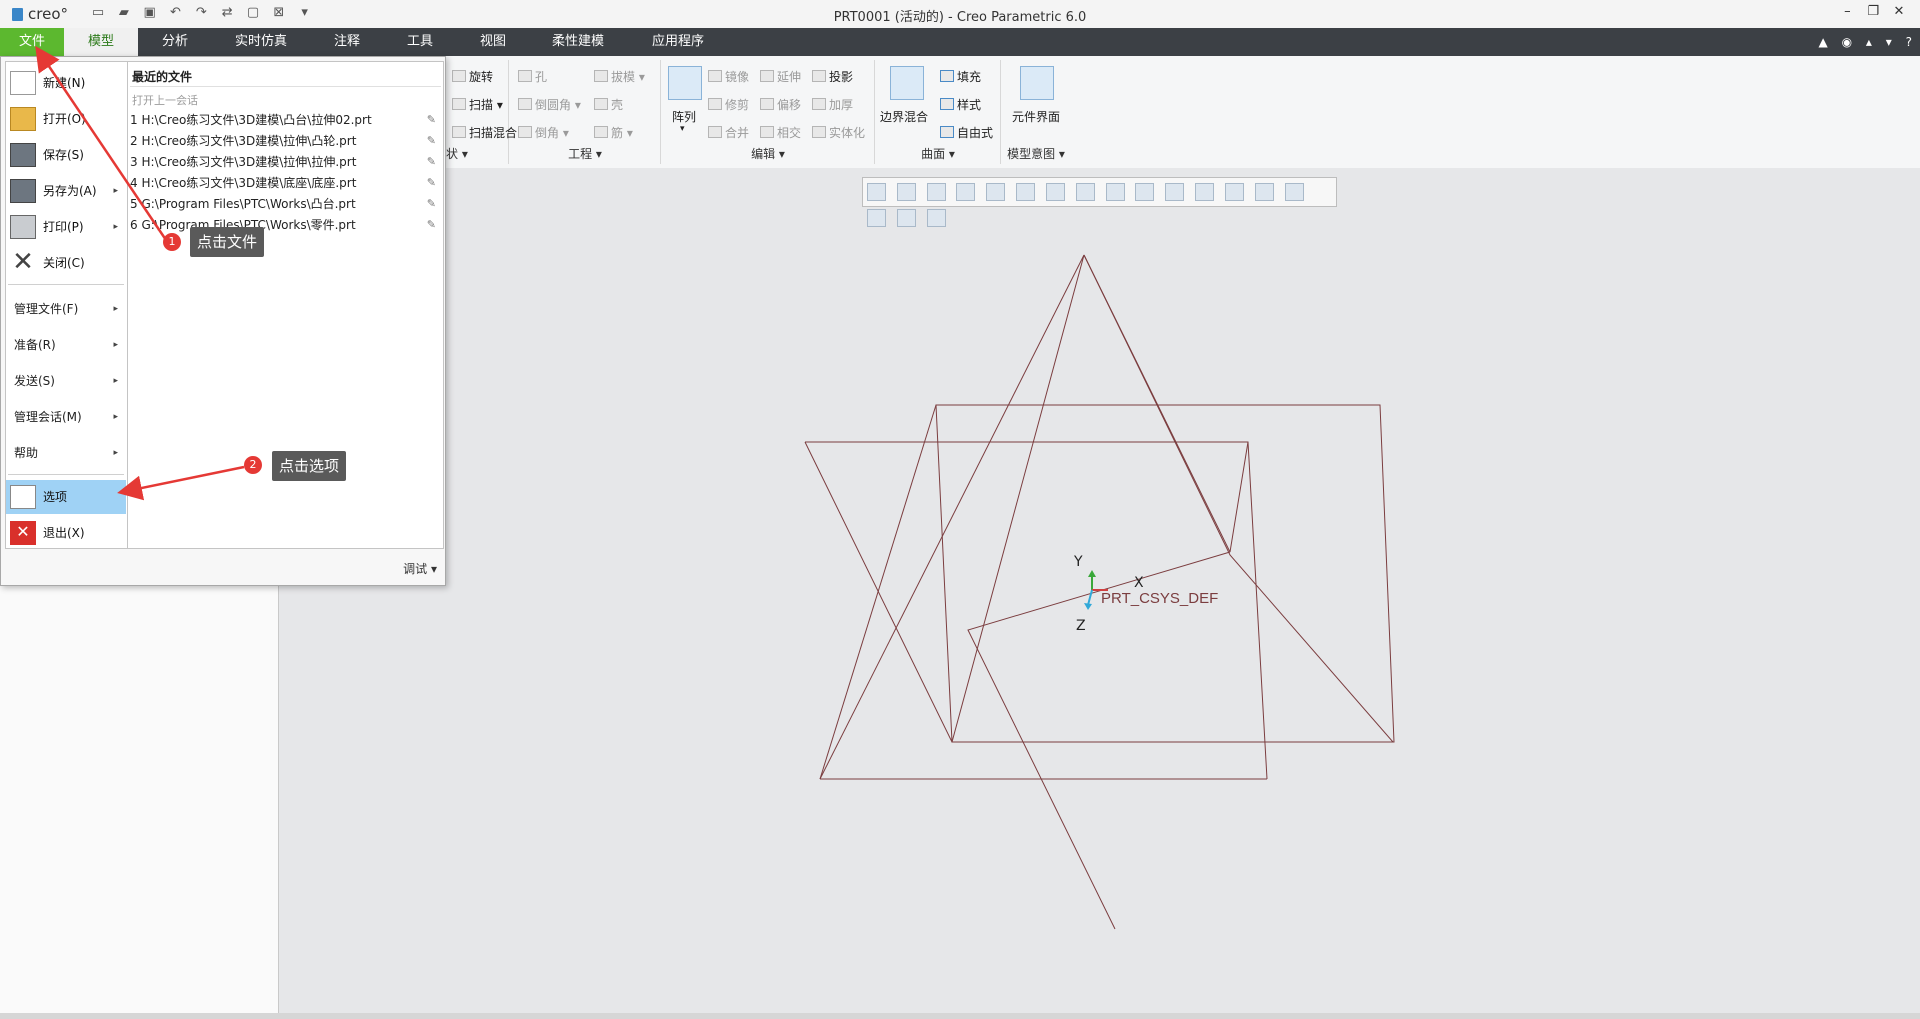  Describe the element at coordinates (309, 466) in the screenshot. I see `callout-click-options: 点击选项` at that location.